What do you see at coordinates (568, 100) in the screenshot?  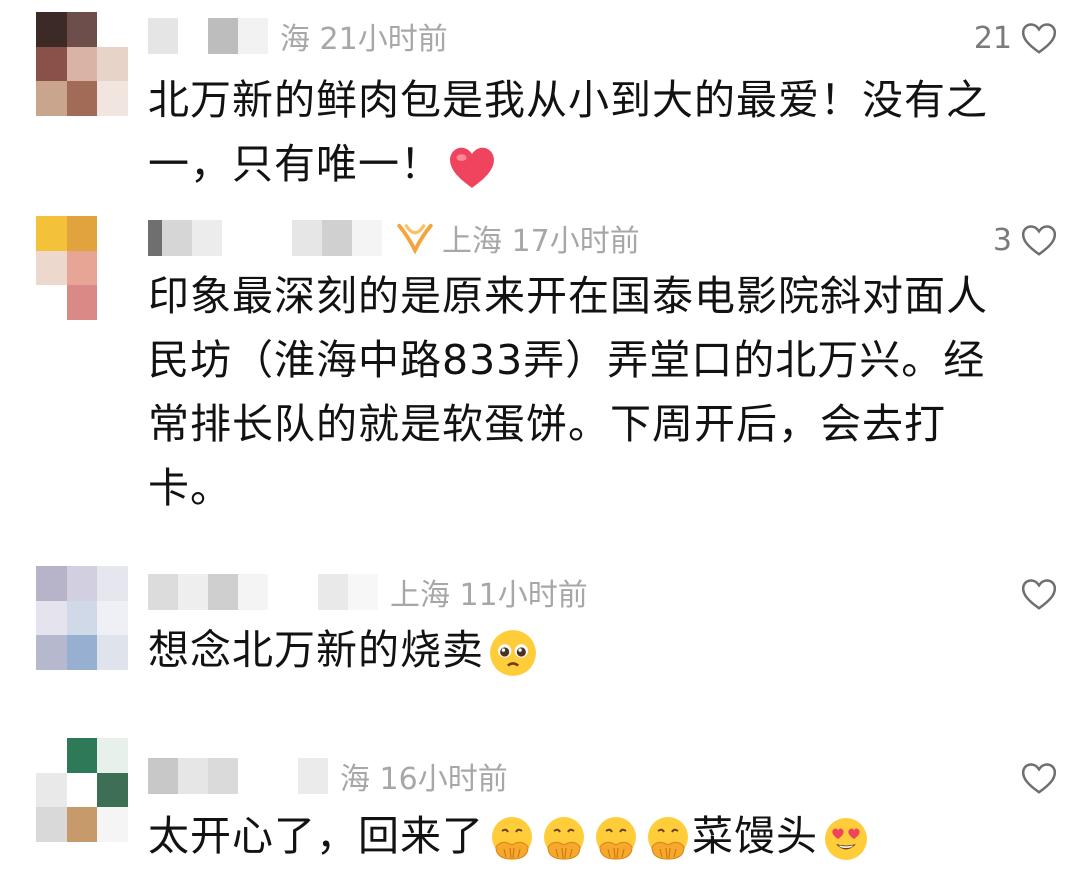 I see `comment-line: 北万新的鲜肉包是我从小到大的最爱！没有之` at bounding box center [568, 100].